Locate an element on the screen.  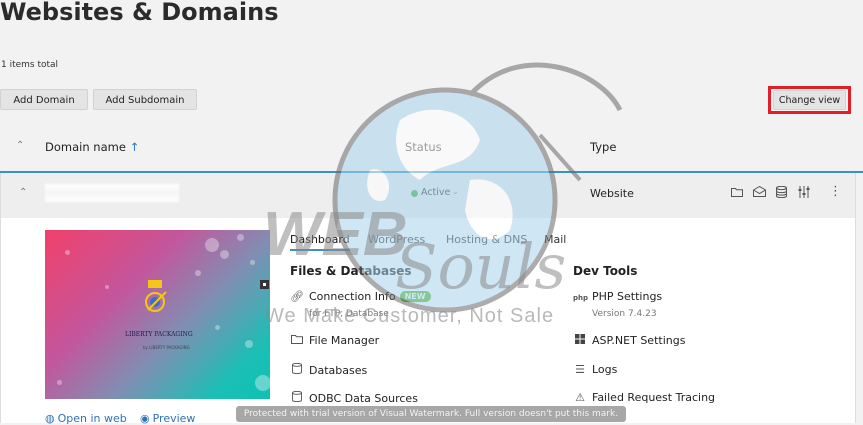
status-header: Status is located at coordinates (423, 147).